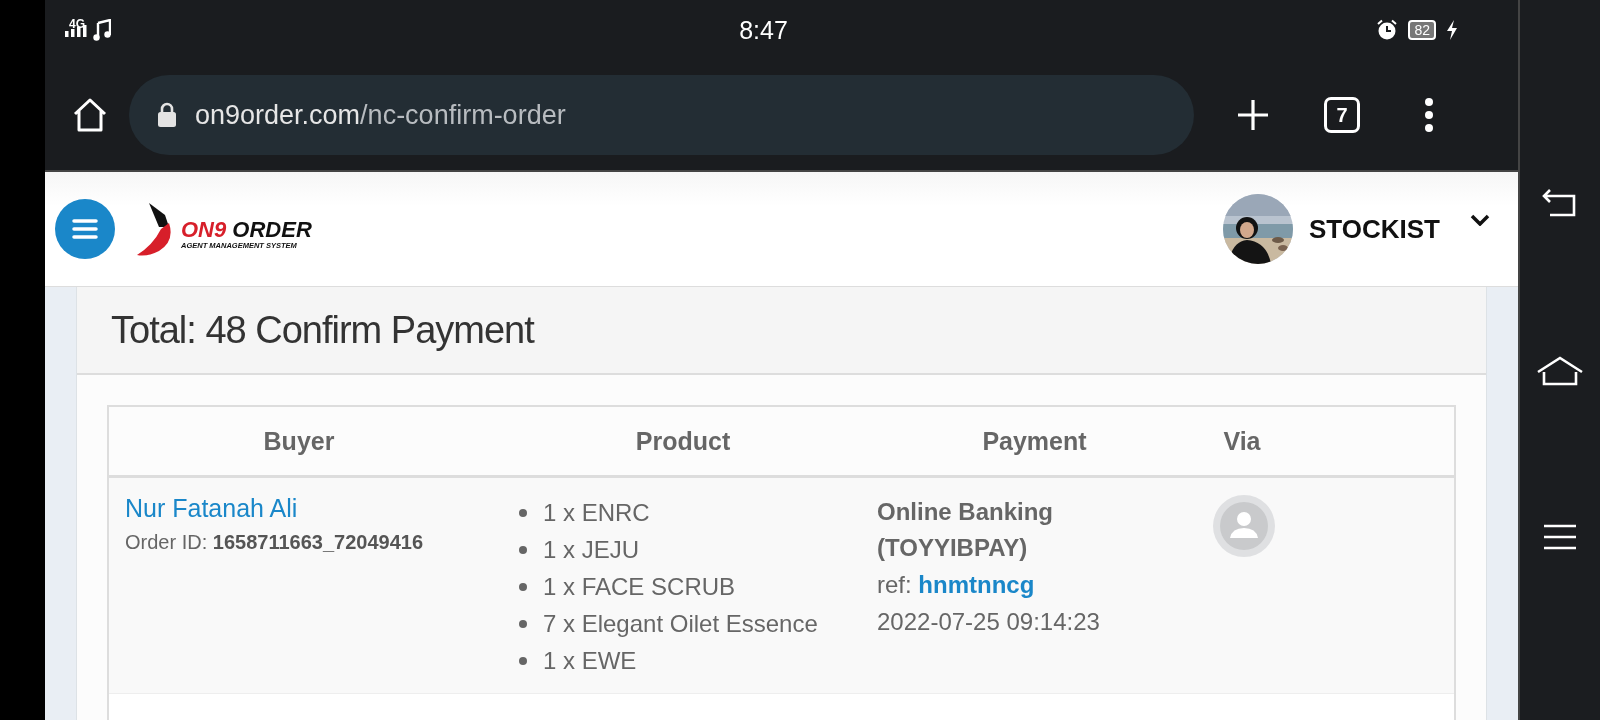 This screenshot has width=1600, height=720. What do you see at coordinates (639, 587) in the screenshot?
I see `product-item: 1 x FACE SCRUB` at bounding box center [639, 587].